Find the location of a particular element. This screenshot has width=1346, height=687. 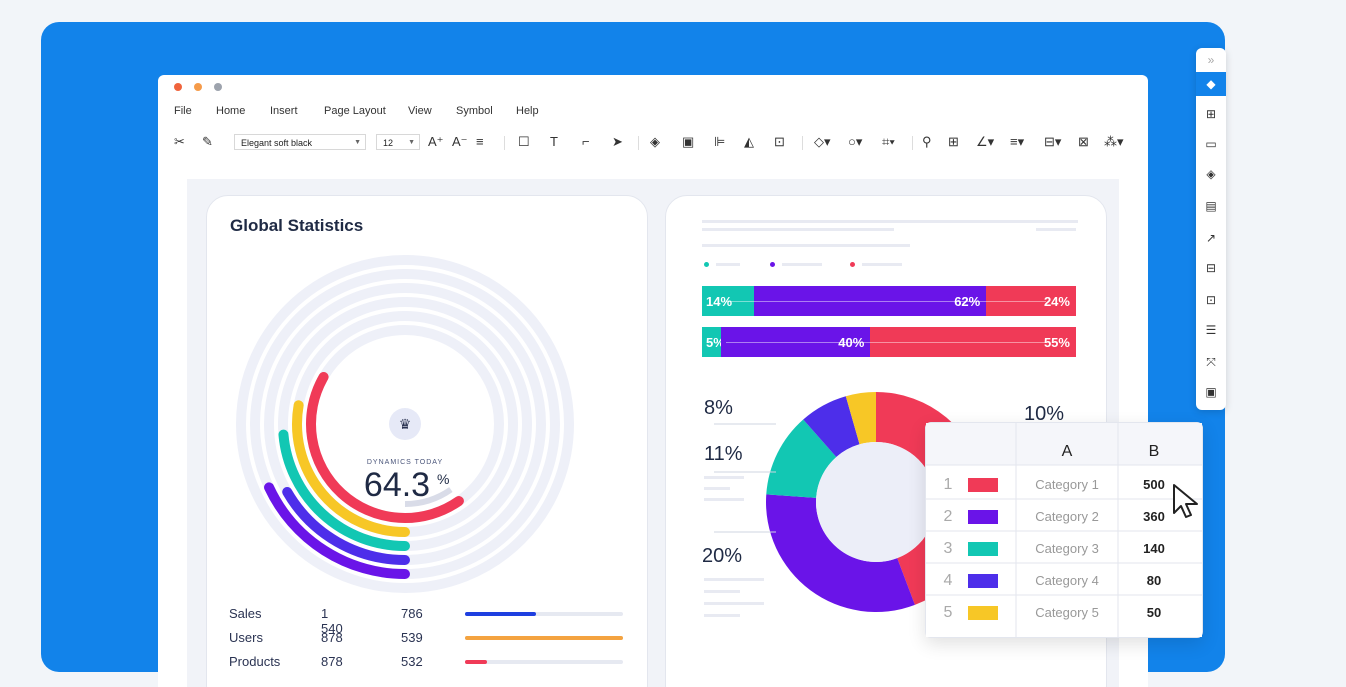

radial-chart: ♛ DYNAMICS TODAY 64.3 % is located at coordinates (405, 424).